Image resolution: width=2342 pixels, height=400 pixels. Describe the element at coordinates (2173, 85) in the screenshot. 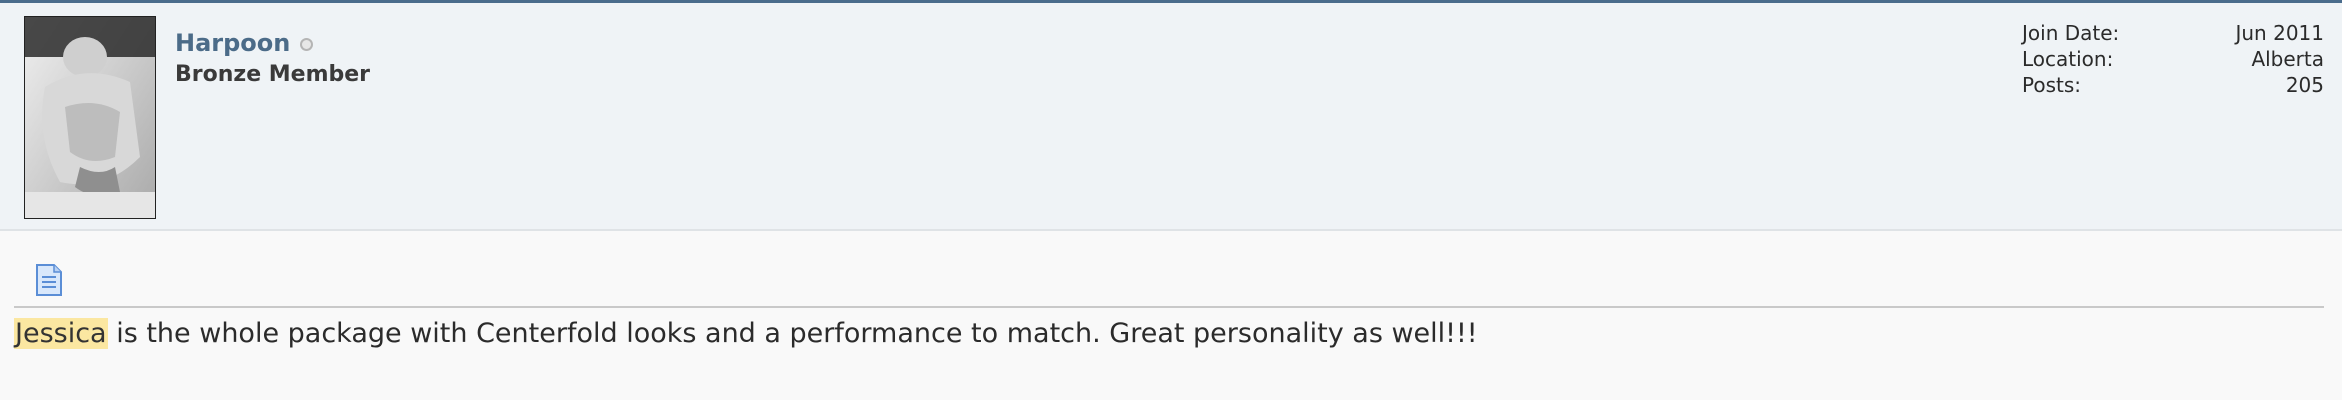

I see `stat-posts: Posts: 205` at that location.